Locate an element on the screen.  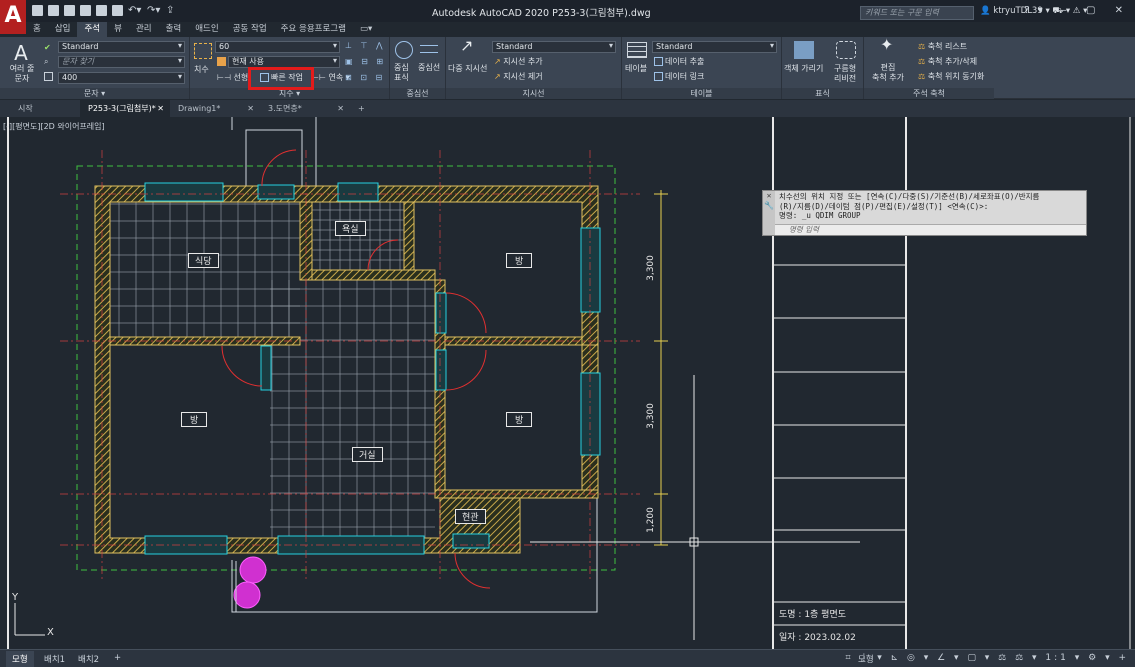
search-input: 키워드 또는 구문 입력 is located at coordinates (917, 13).